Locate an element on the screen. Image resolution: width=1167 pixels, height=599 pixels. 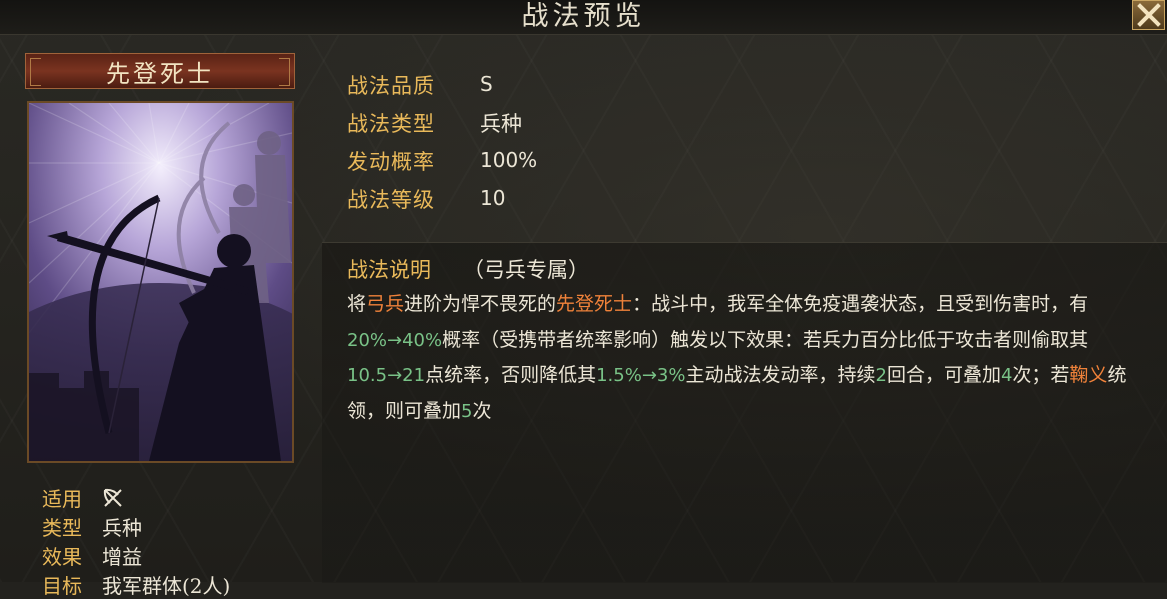
description-segment: 主动战法发动率，持续 is located at coordinates (780, 375).